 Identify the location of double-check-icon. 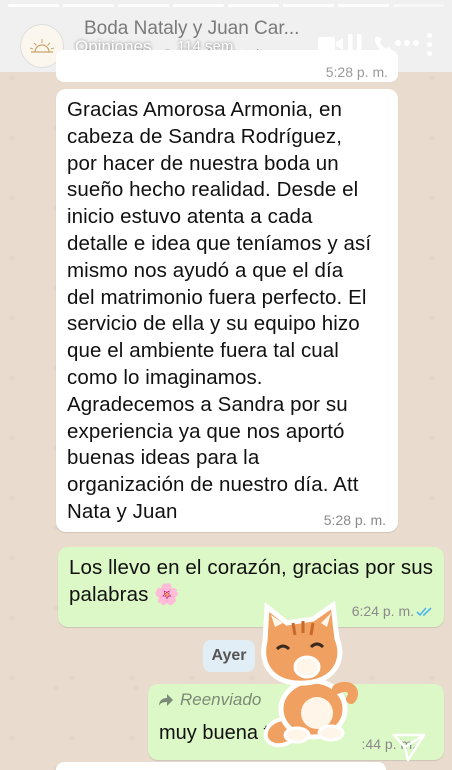
(424, 612).